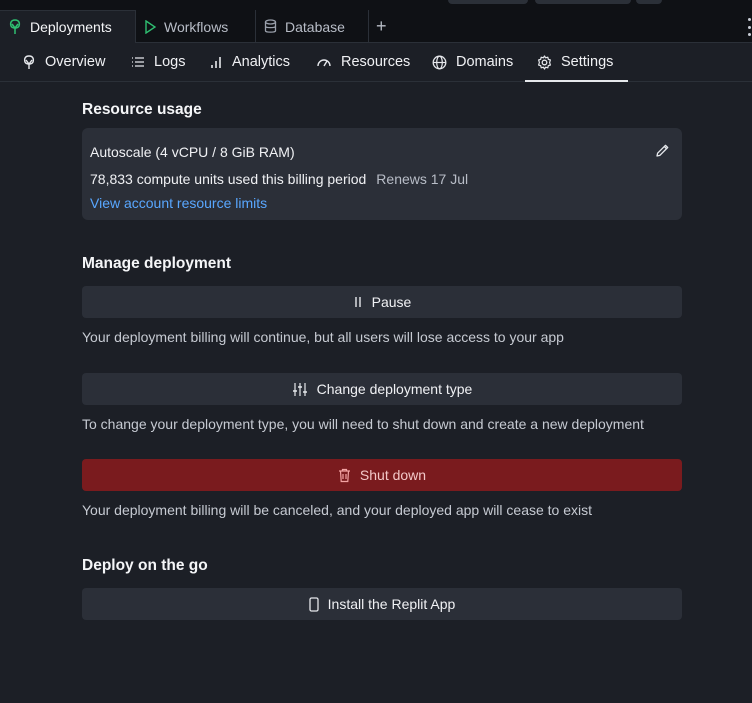  What do you see at coordinates (315, 26) in the screenshot?
I see `tab-label: Database` at bounding box center [315, 26].